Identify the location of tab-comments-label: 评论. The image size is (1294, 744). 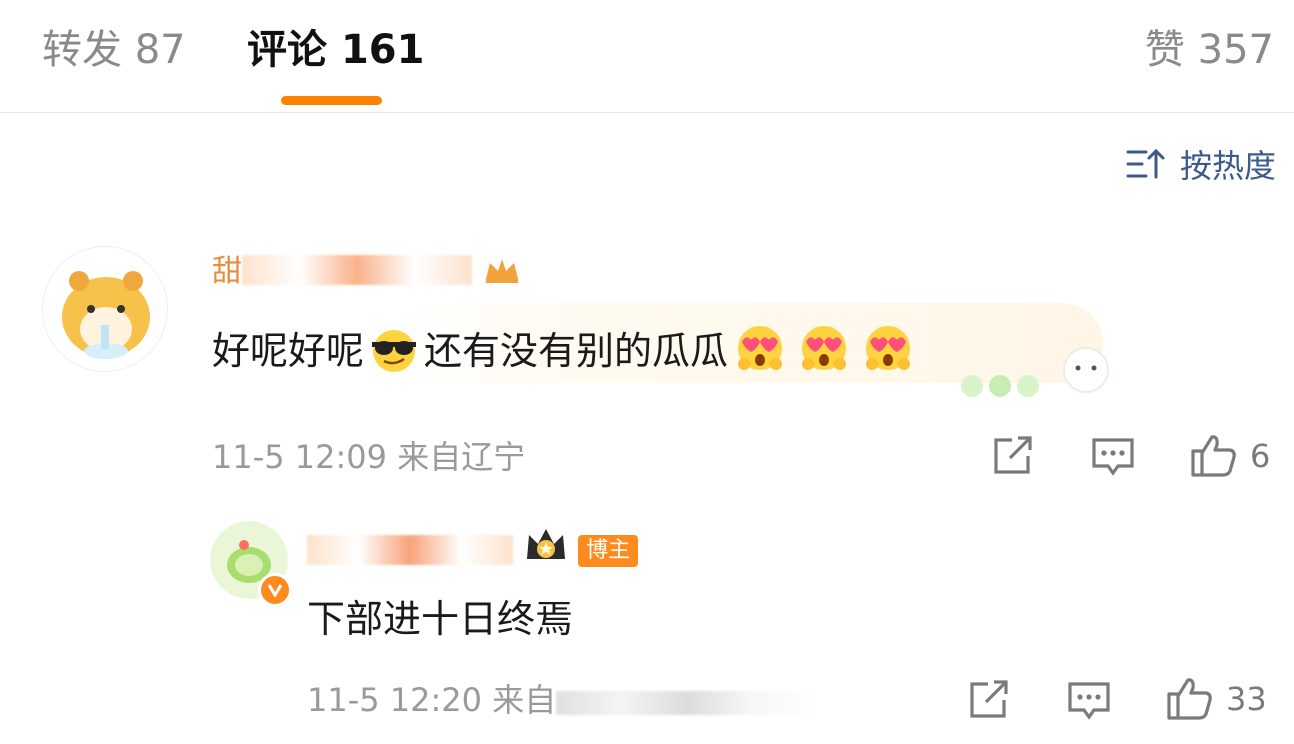
(287, 50).